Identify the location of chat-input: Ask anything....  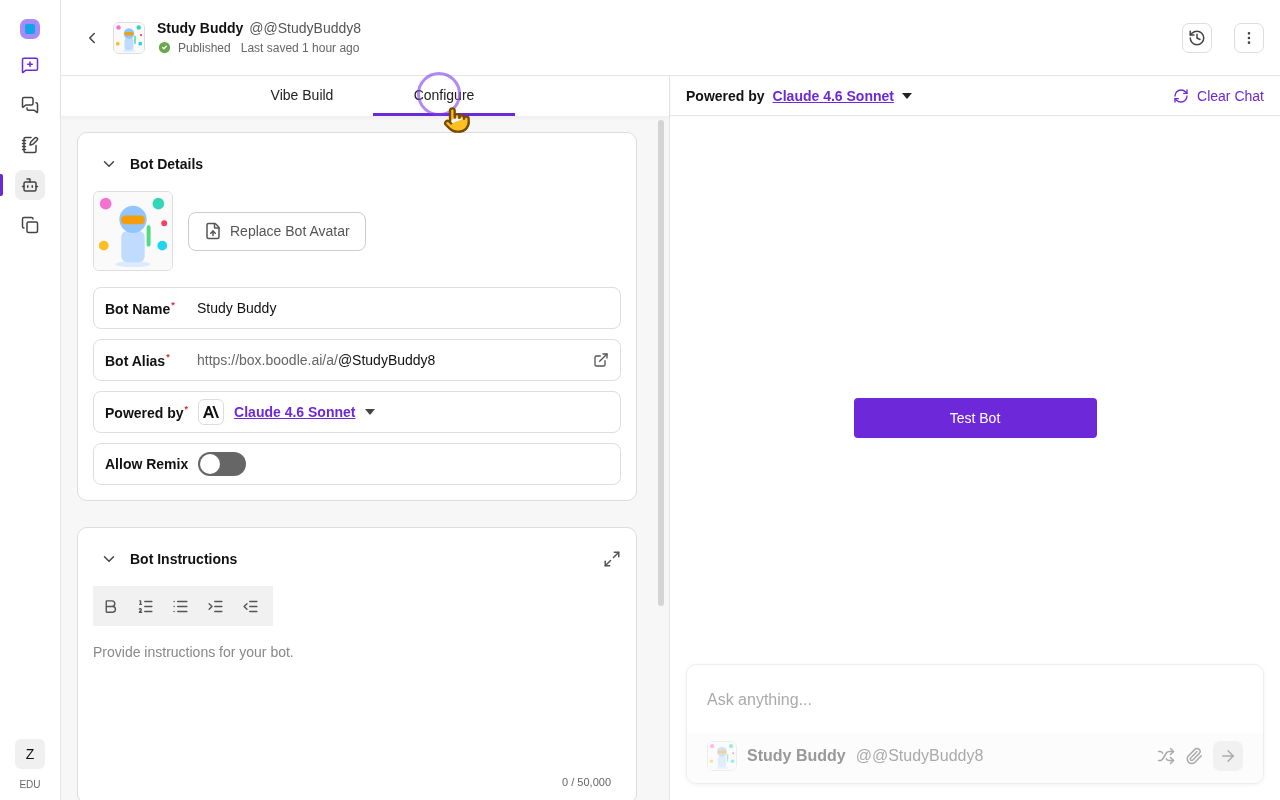
(975, 700).